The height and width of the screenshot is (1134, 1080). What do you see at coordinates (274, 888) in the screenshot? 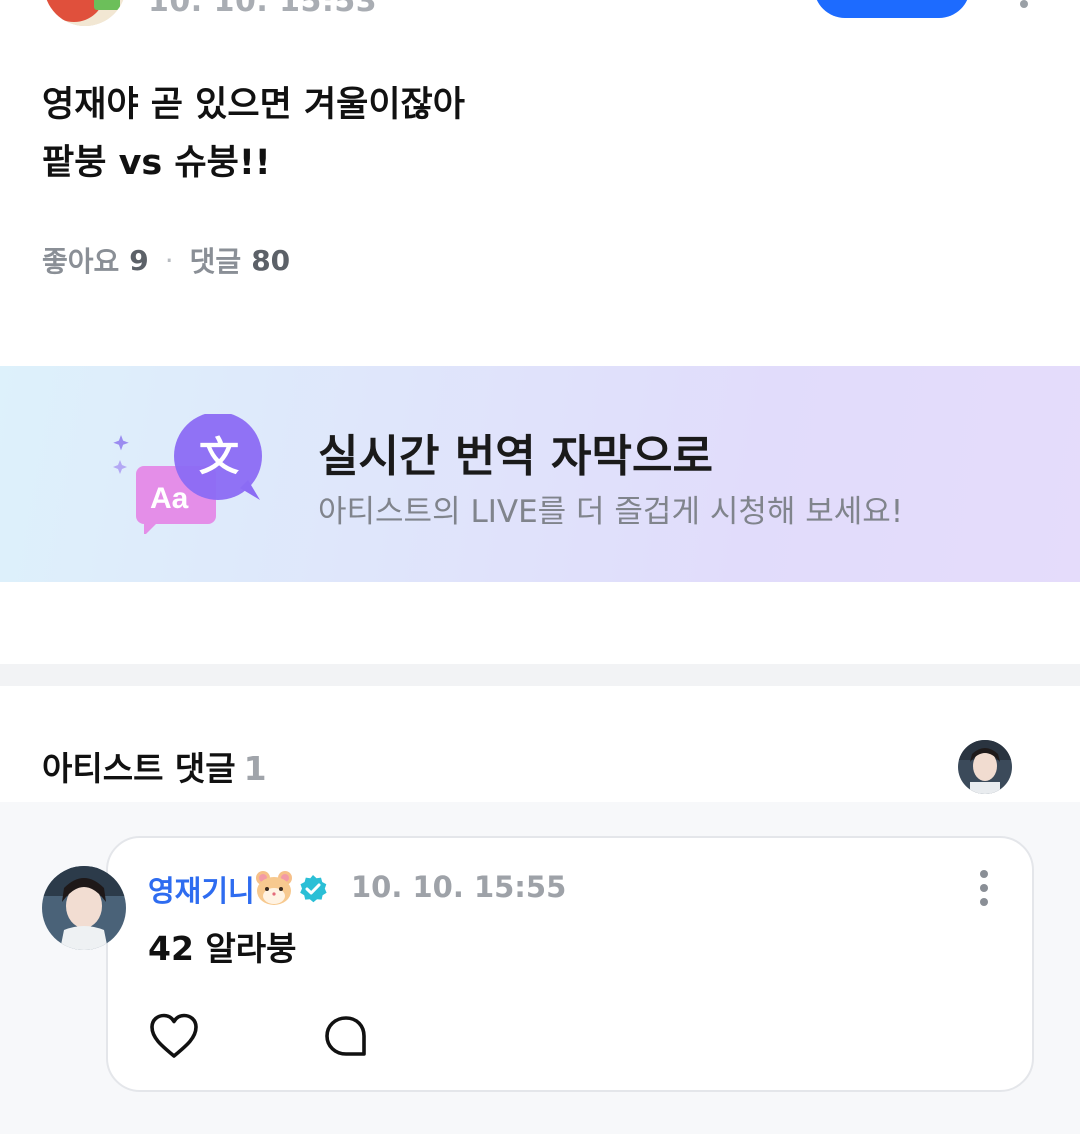
I see `hamster-emoji` at bounding box center [274, 888].